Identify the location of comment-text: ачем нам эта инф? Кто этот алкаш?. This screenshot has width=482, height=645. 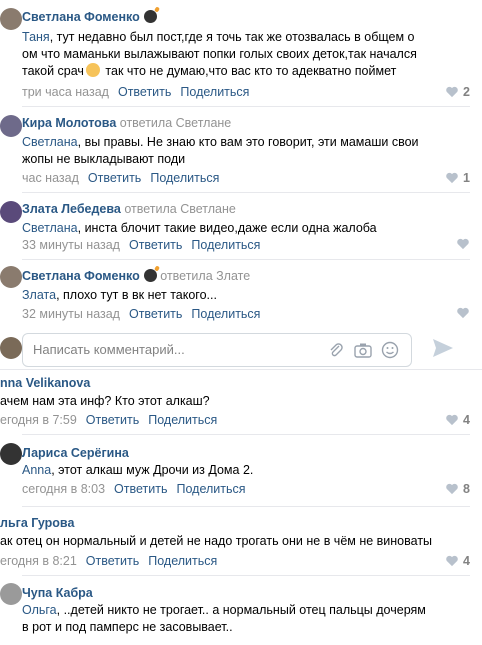
(105, 401).